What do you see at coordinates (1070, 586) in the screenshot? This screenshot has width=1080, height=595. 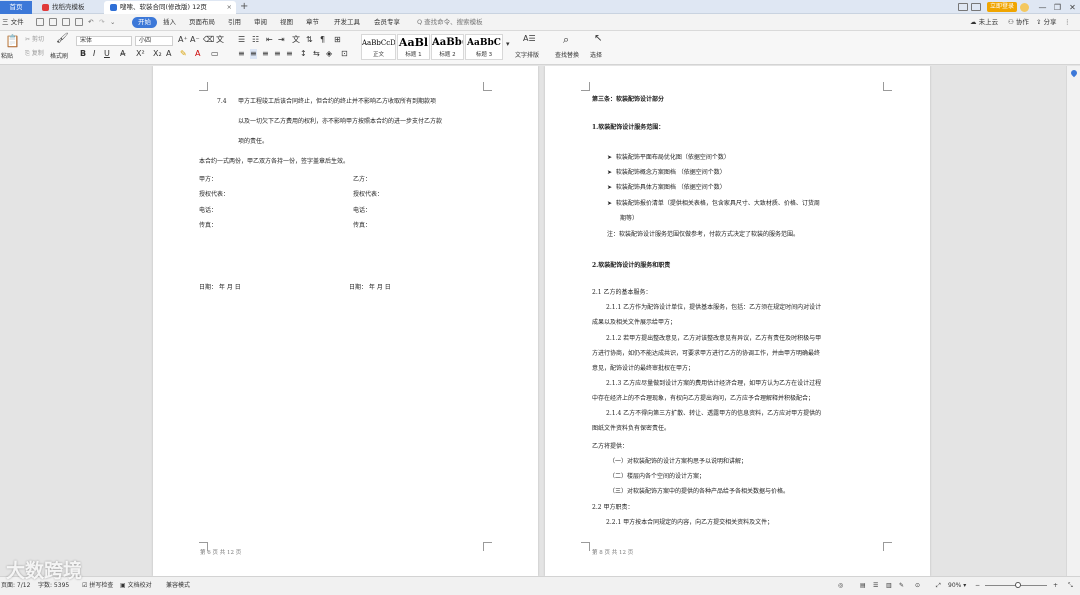 I see `expand-icon: ⤡` at bounding box center [1070, 586].